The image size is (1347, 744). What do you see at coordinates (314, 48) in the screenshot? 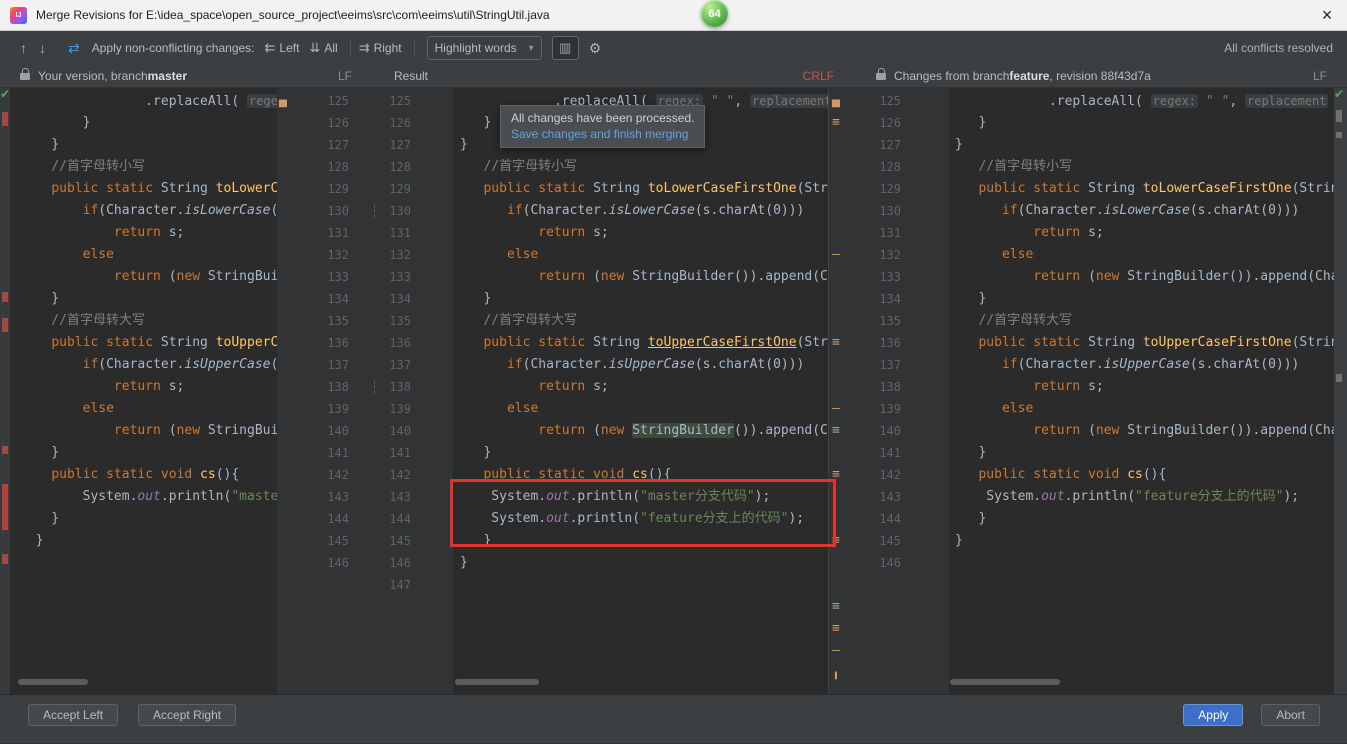
I see `apply-all-icon: ⇊` at bounding box center [314, 48].